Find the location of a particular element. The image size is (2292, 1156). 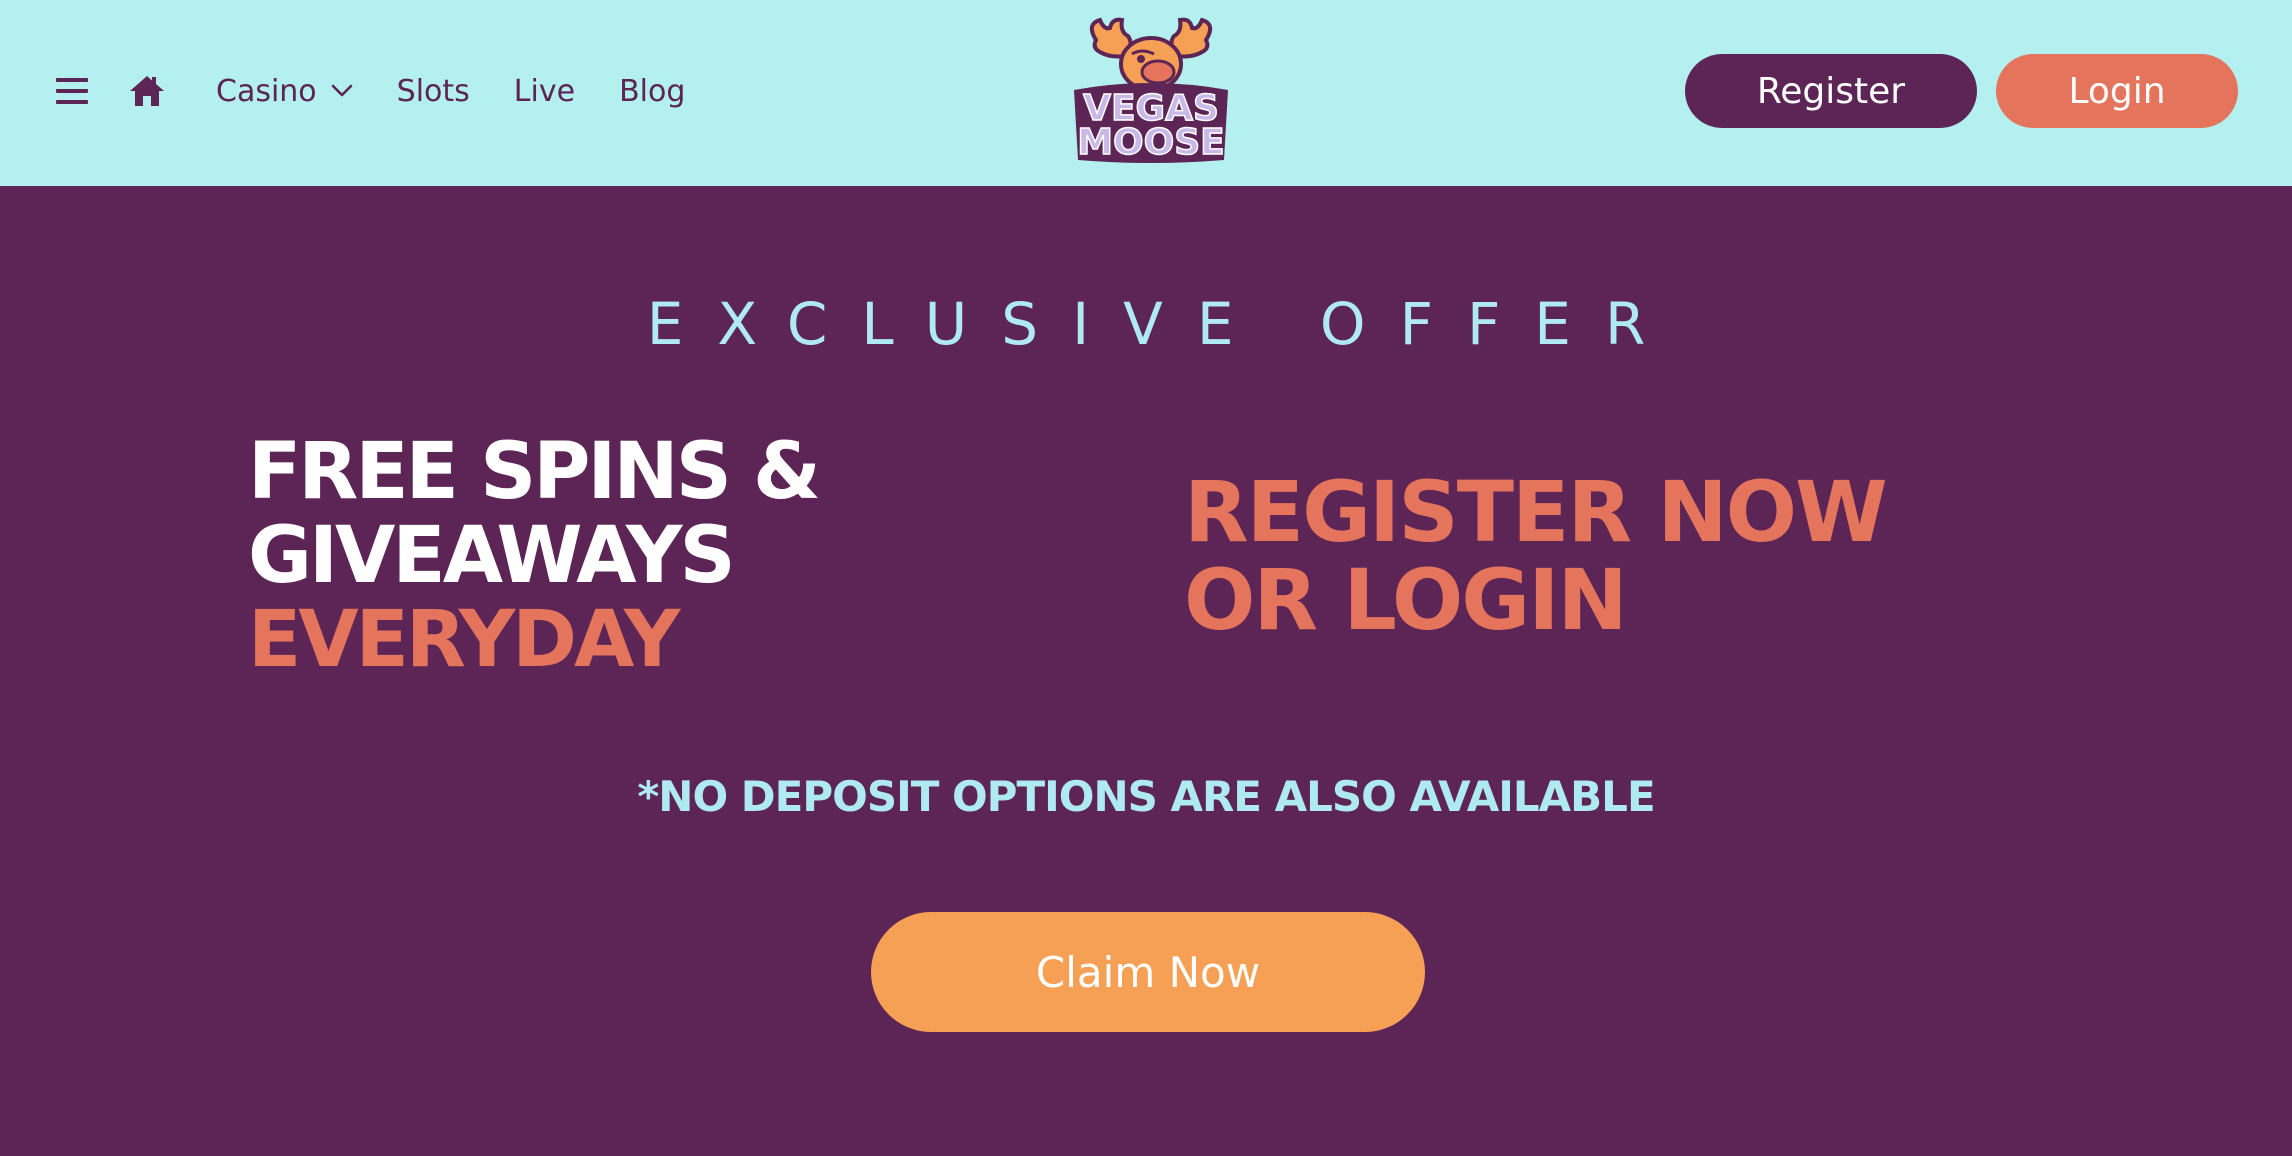

headline-left-line1: FREE SPINS & is located at coordinates (534, 472).